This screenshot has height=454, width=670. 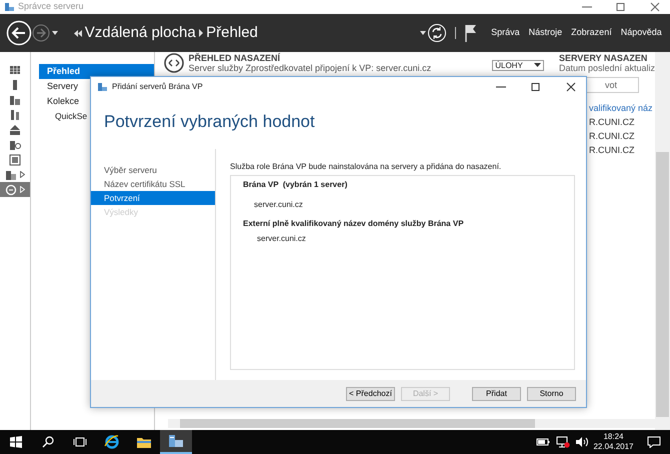 I want to click on clock: 18:24 22.04.2017, so click(x=613, y=442).